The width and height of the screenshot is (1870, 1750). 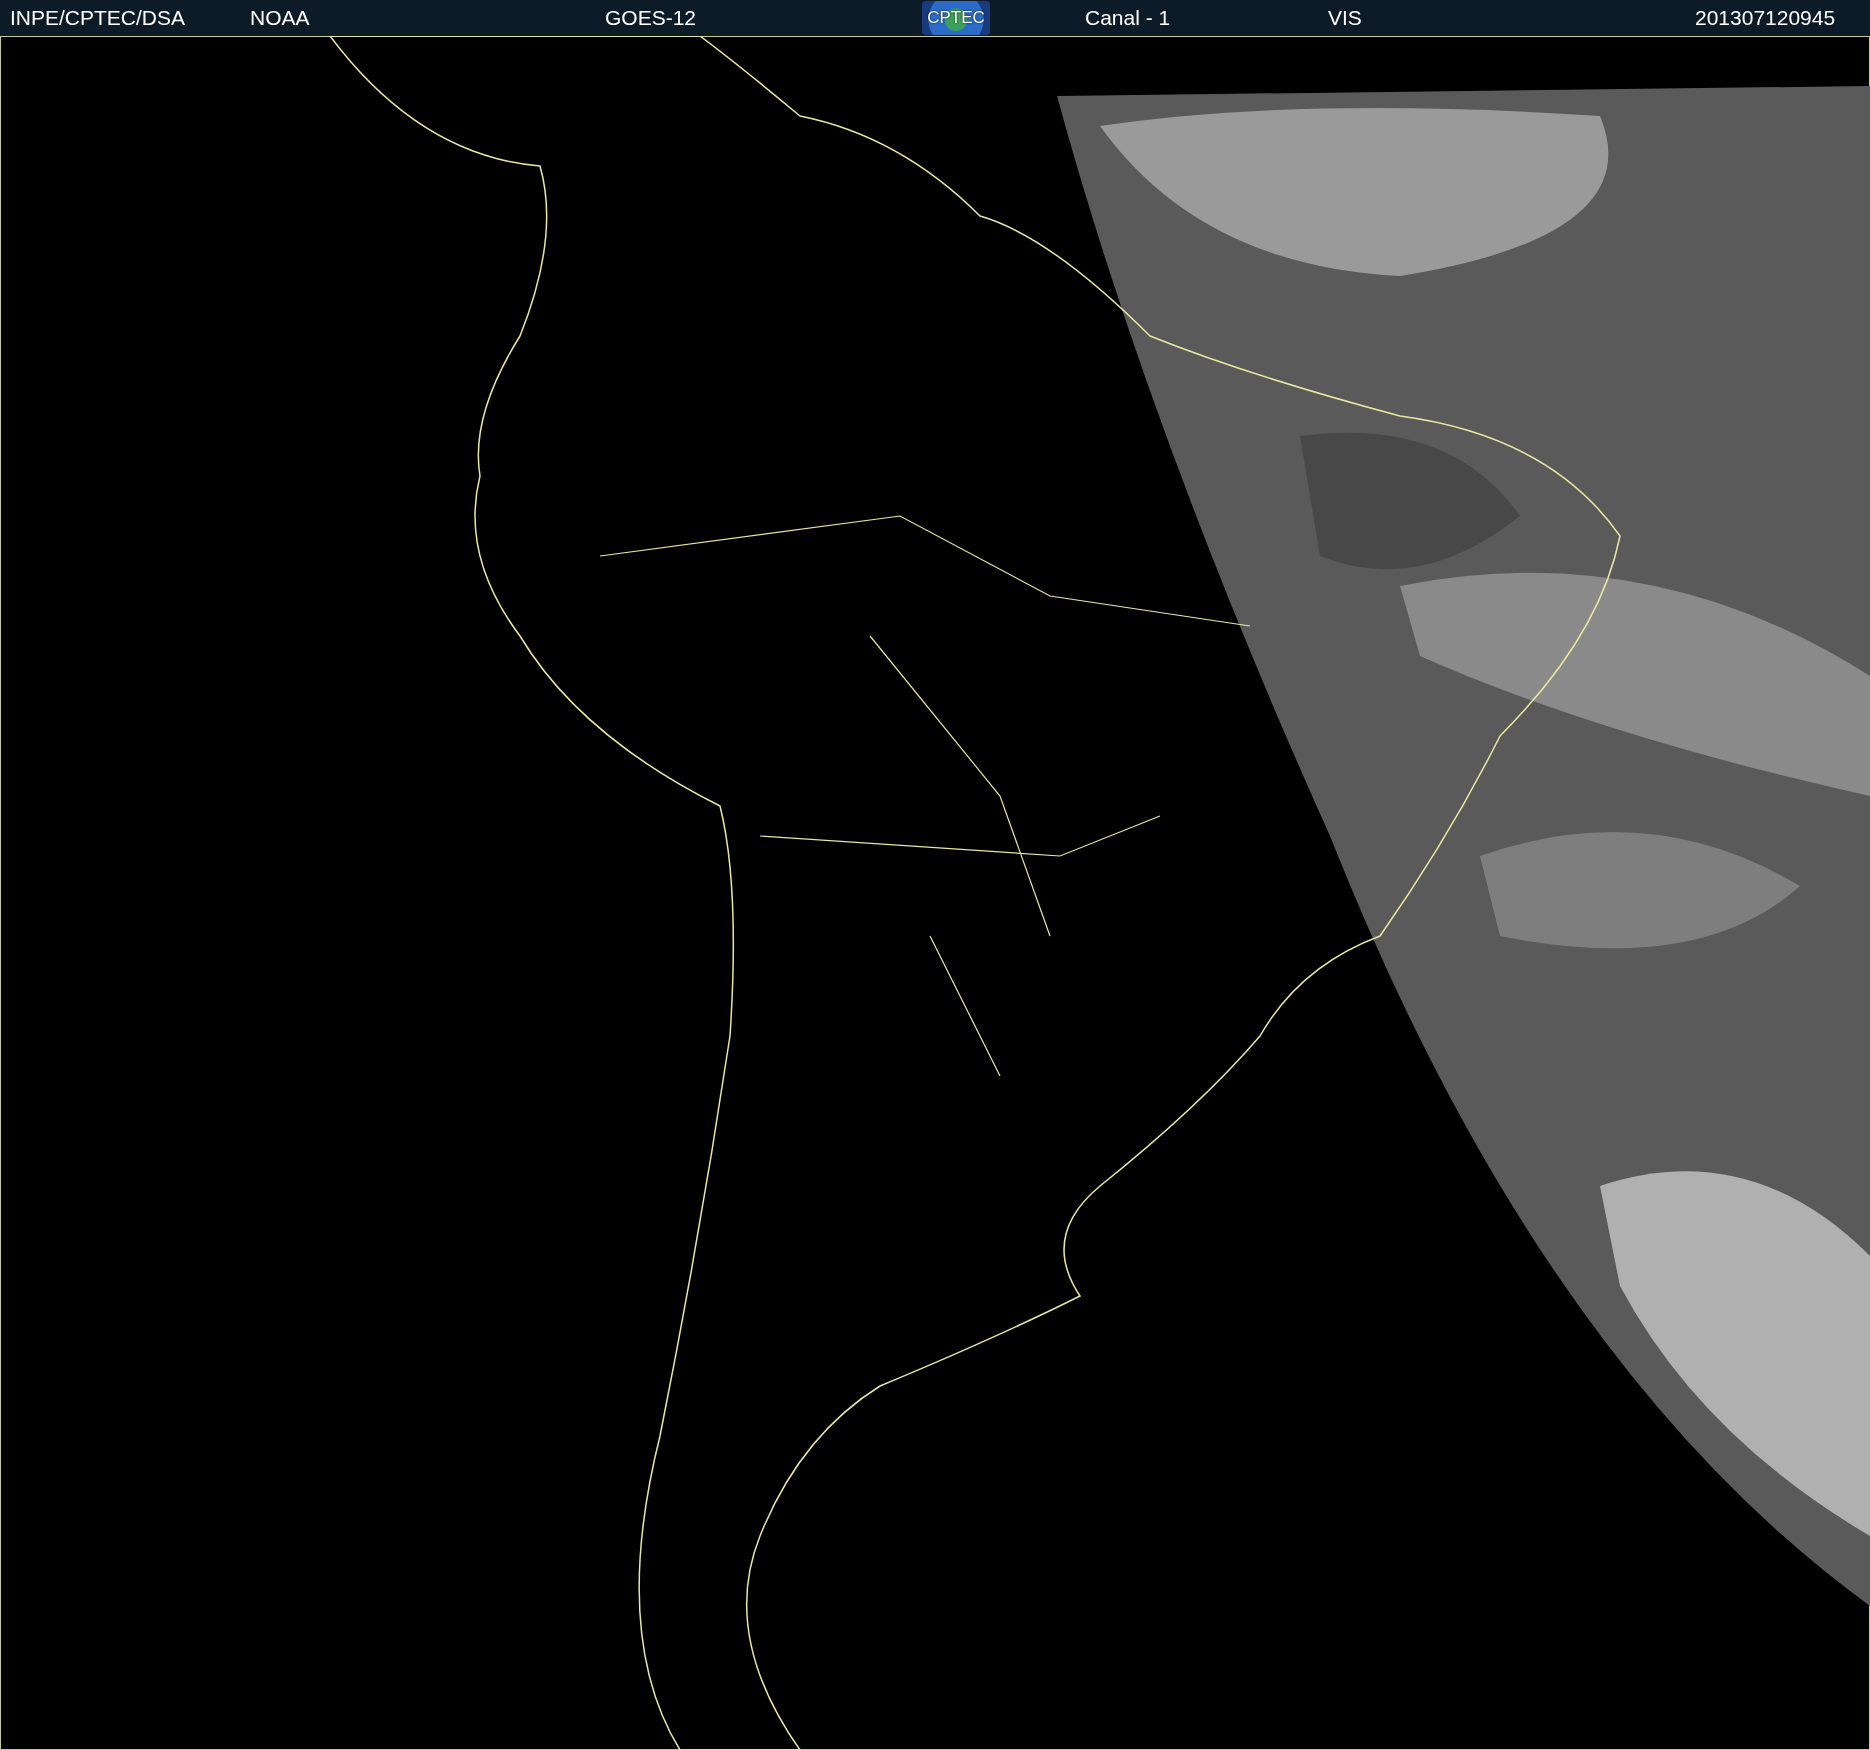 What do you see at coordinates (1765, 17) in the screenshot?
I see `header-label: 201307120945` at bounding box center [1765, 17].